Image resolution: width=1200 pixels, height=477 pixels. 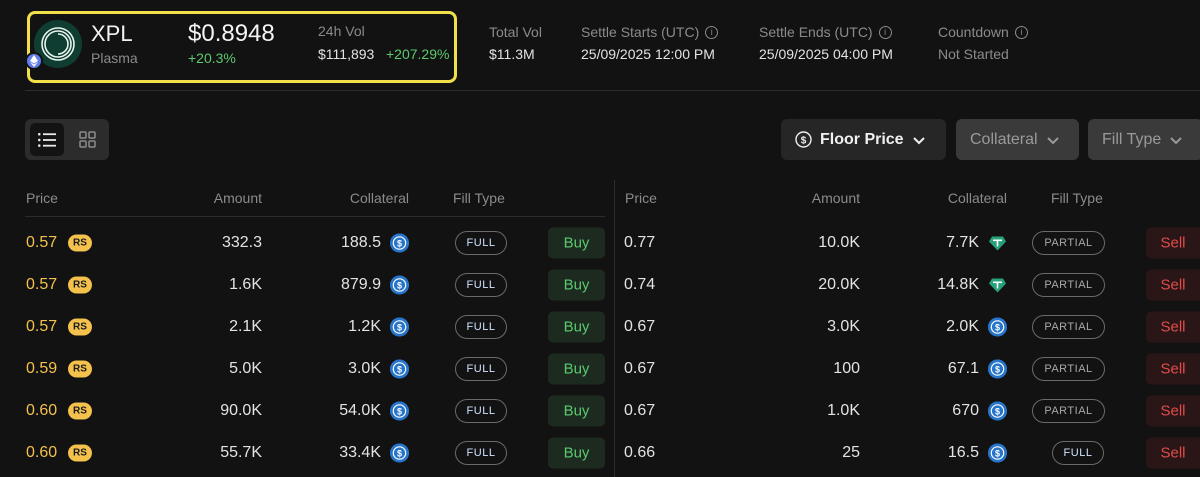 What do you see at coordinates (512, 54) in the screenshot?
I see `total-vol-value: $11.3M` at bounding box center [512, 54].